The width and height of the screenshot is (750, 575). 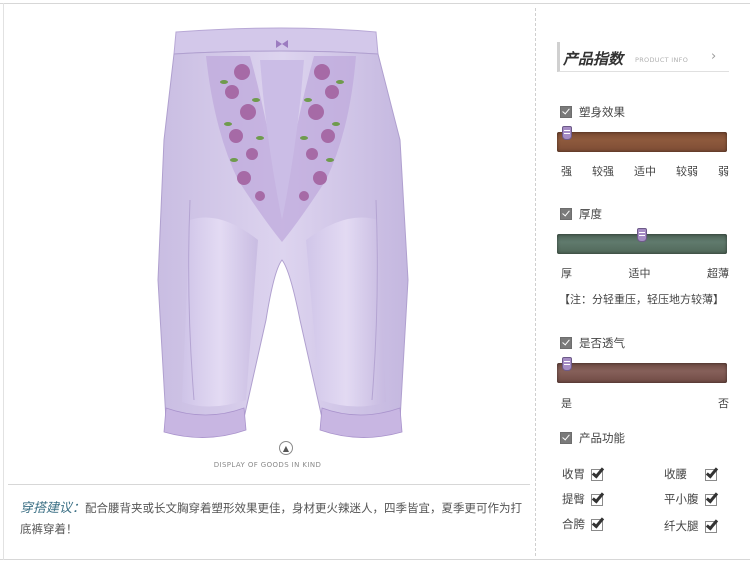 What do you see at coordinates (687, 171) in the screenshot?
I see `scale-label: 较弱` at bounding box center [687, 171].